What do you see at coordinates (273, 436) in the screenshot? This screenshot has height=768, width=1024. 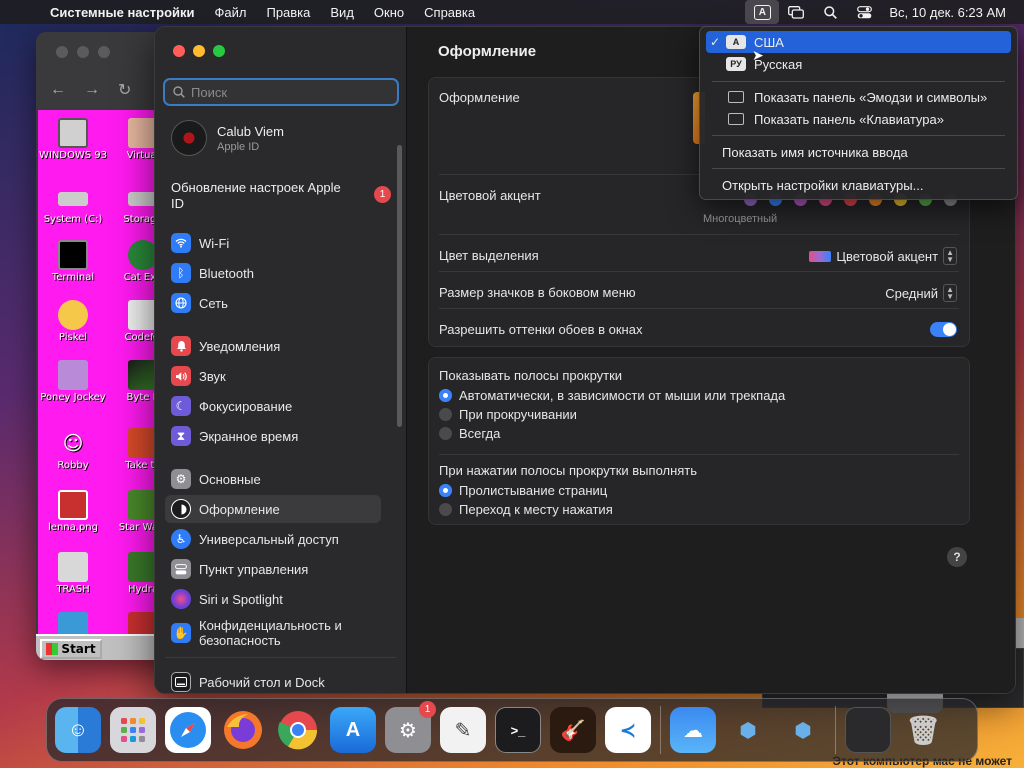 I see `sidebar-item-screen-time: ⧗ Экранное время` at bounding box center [273, 436].